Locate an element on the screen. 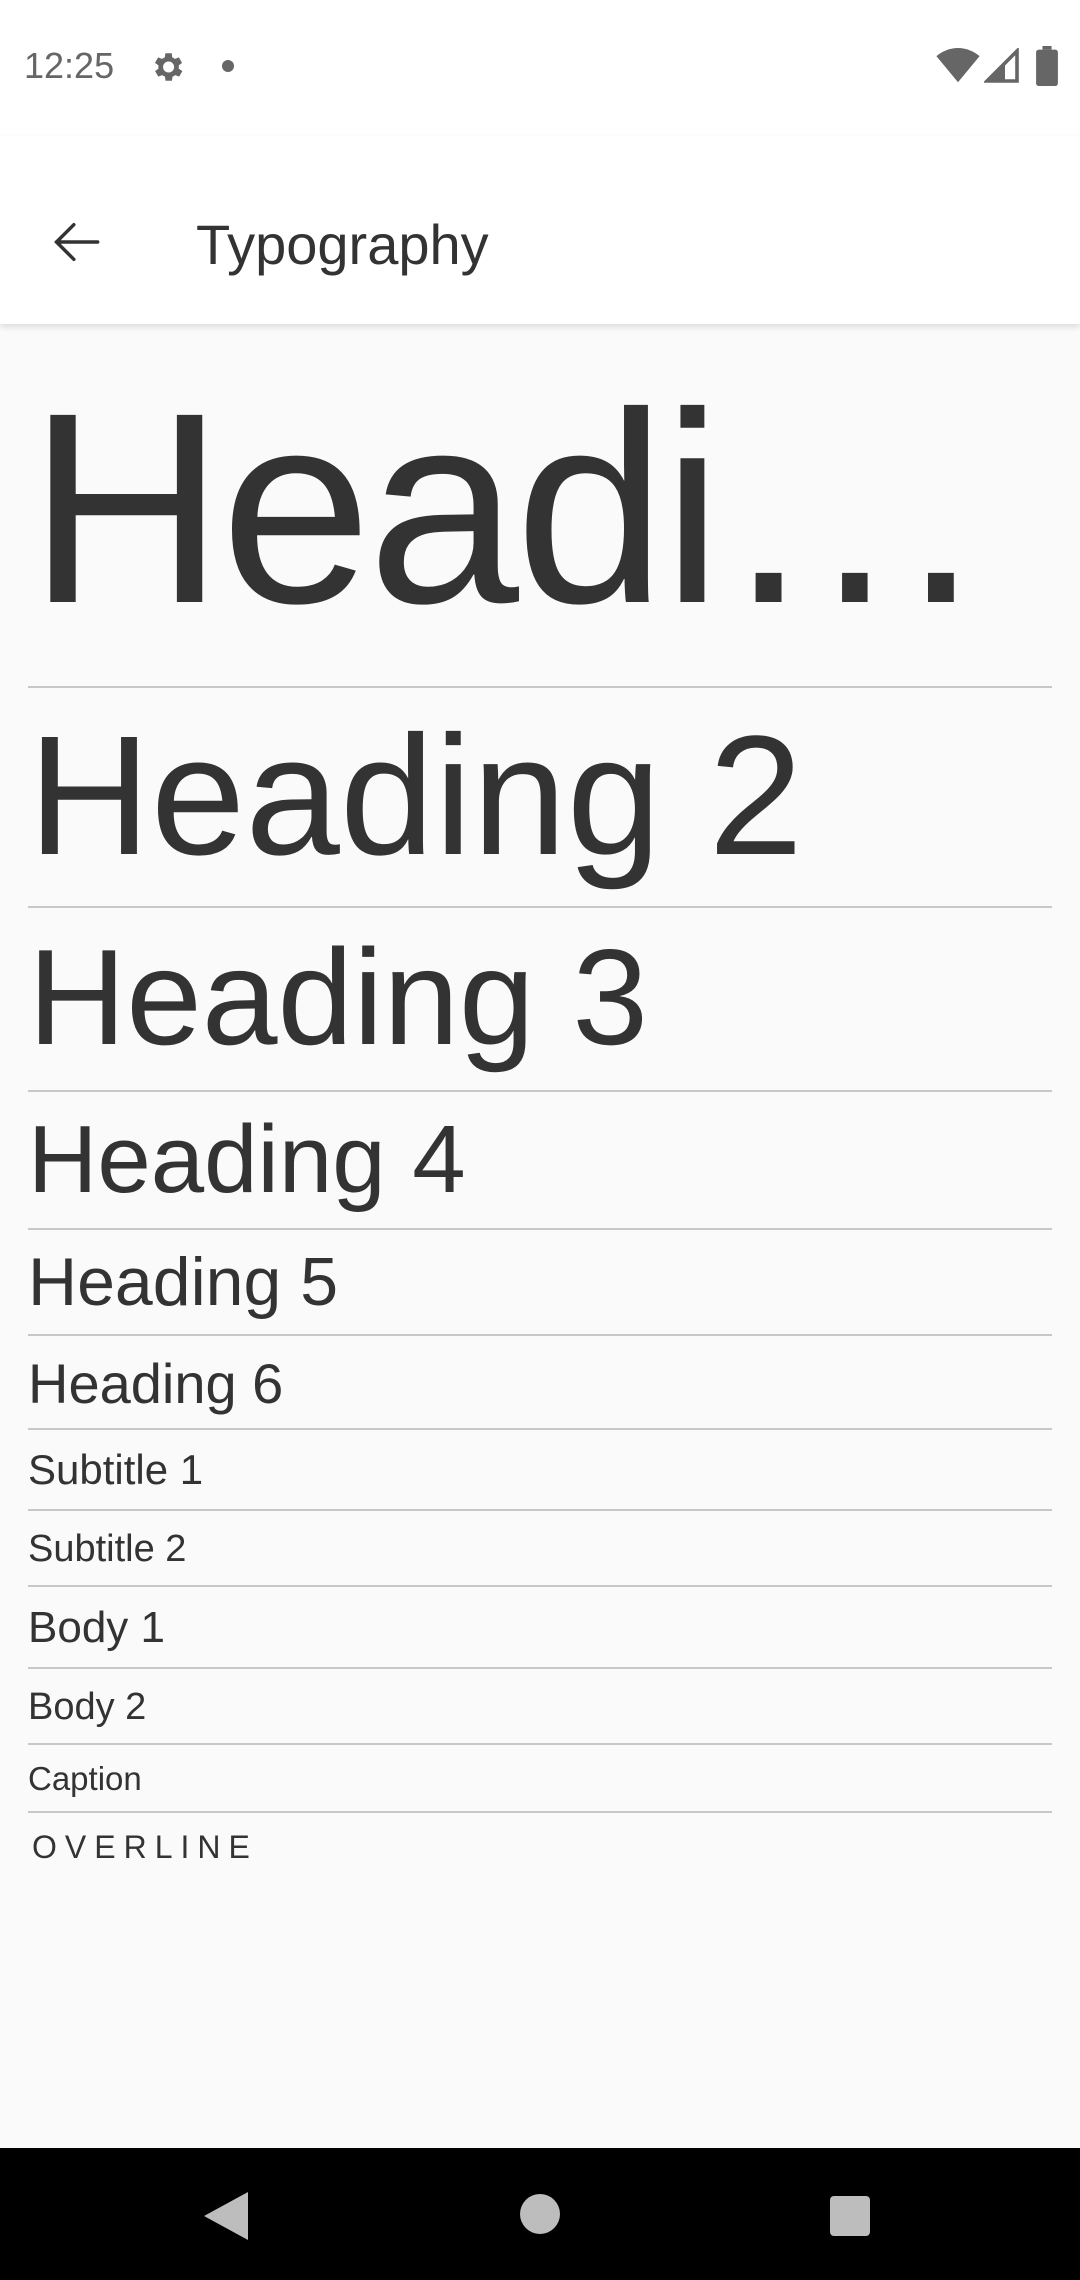 The width and height of the screenshot is (1080, 2280). heading-4-sample: Heading 4 is located at coordinates (540, 1161).